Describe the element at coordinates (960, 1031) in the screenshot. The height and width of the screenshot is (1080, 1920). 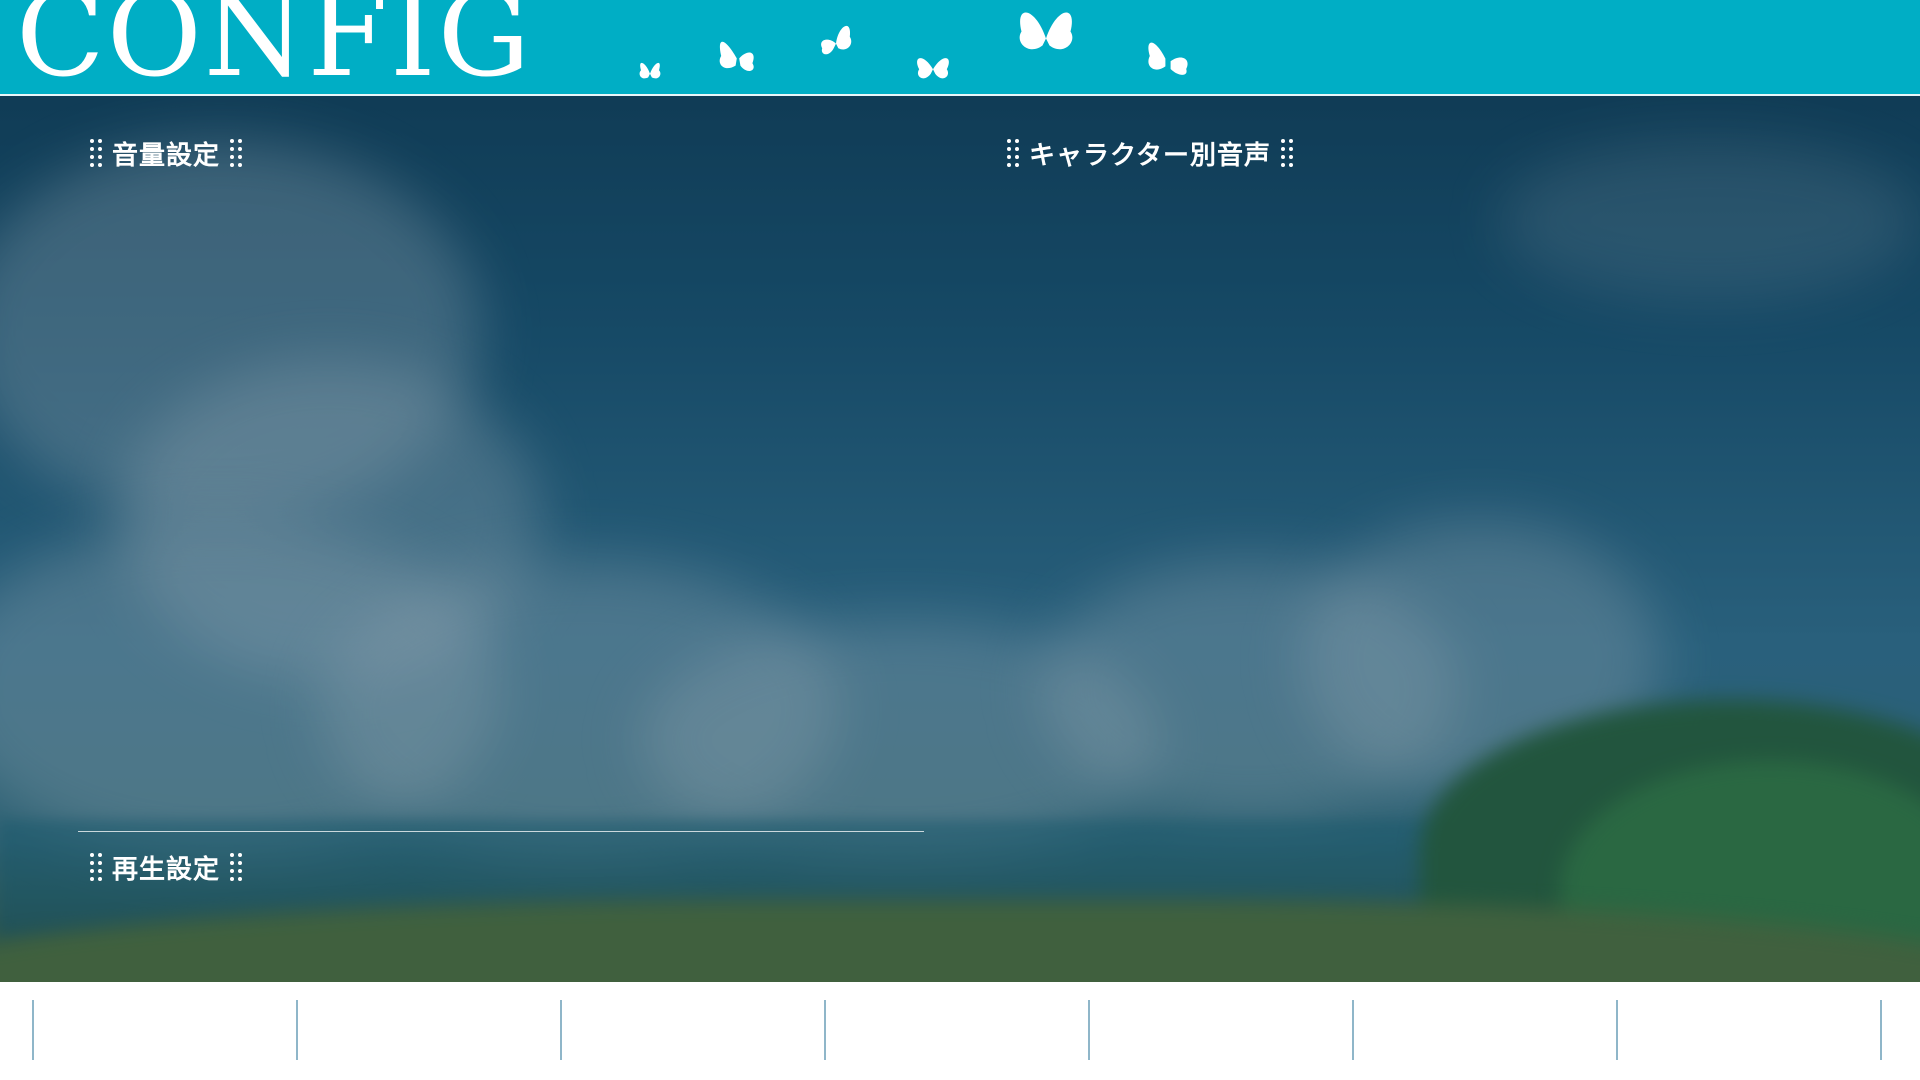
I see `footer-tab-bar` at that location.